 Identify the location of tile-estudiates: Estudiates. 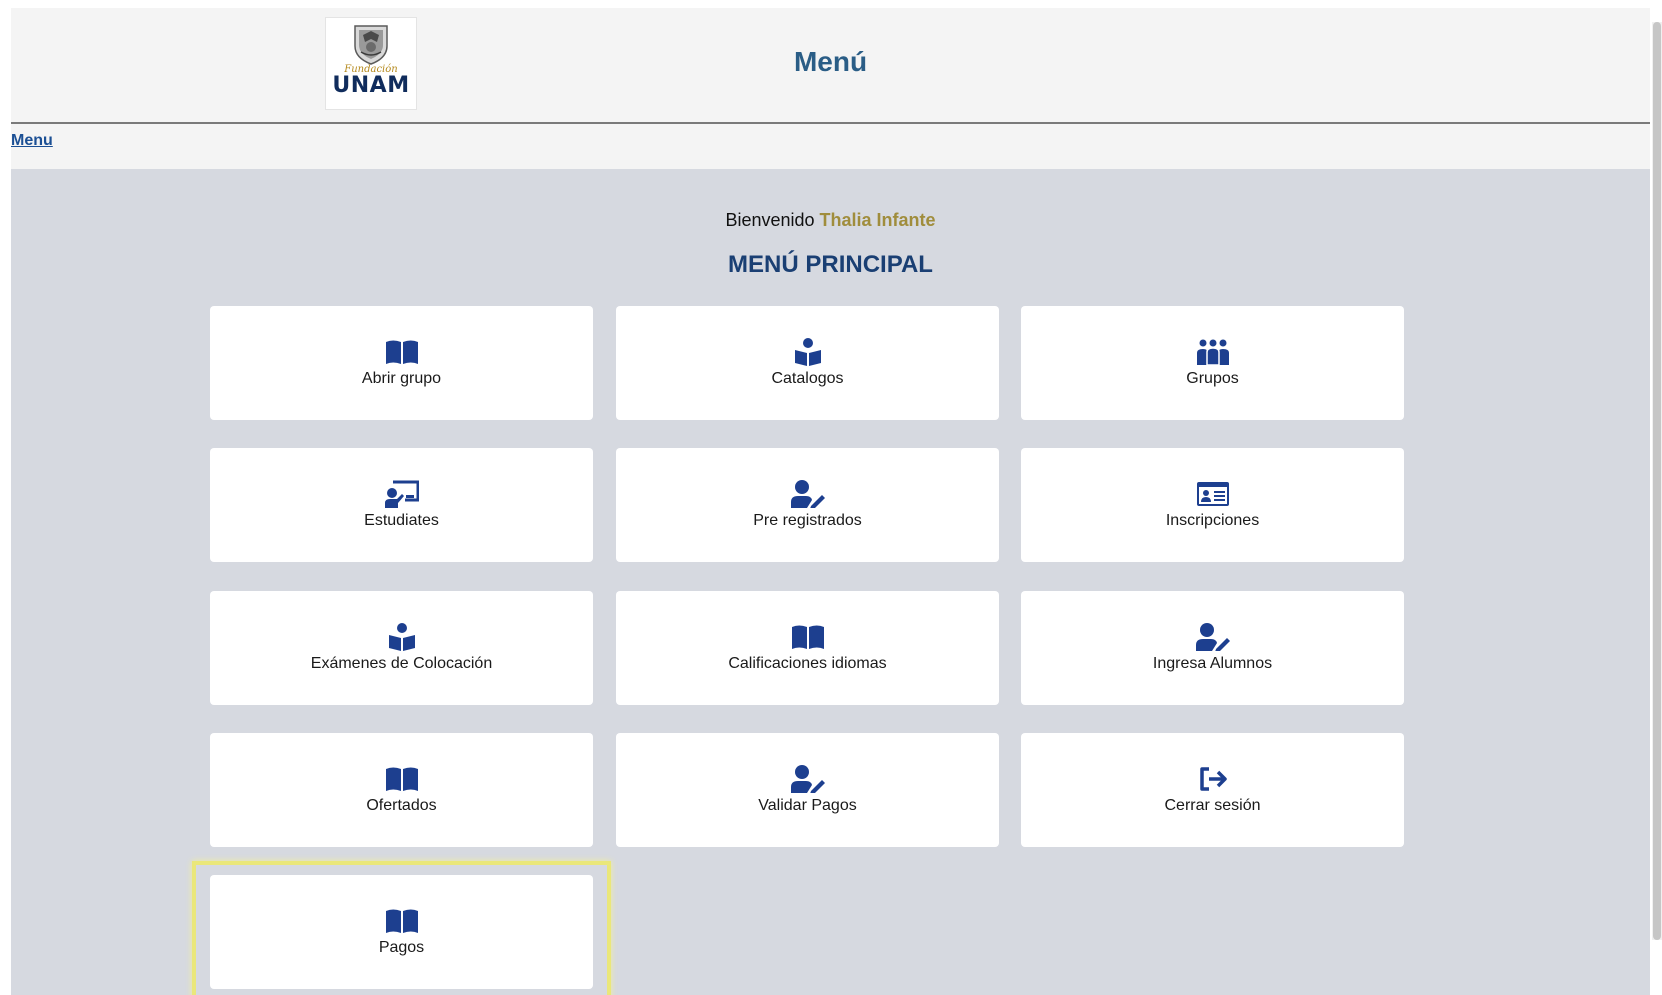
(401, 505).